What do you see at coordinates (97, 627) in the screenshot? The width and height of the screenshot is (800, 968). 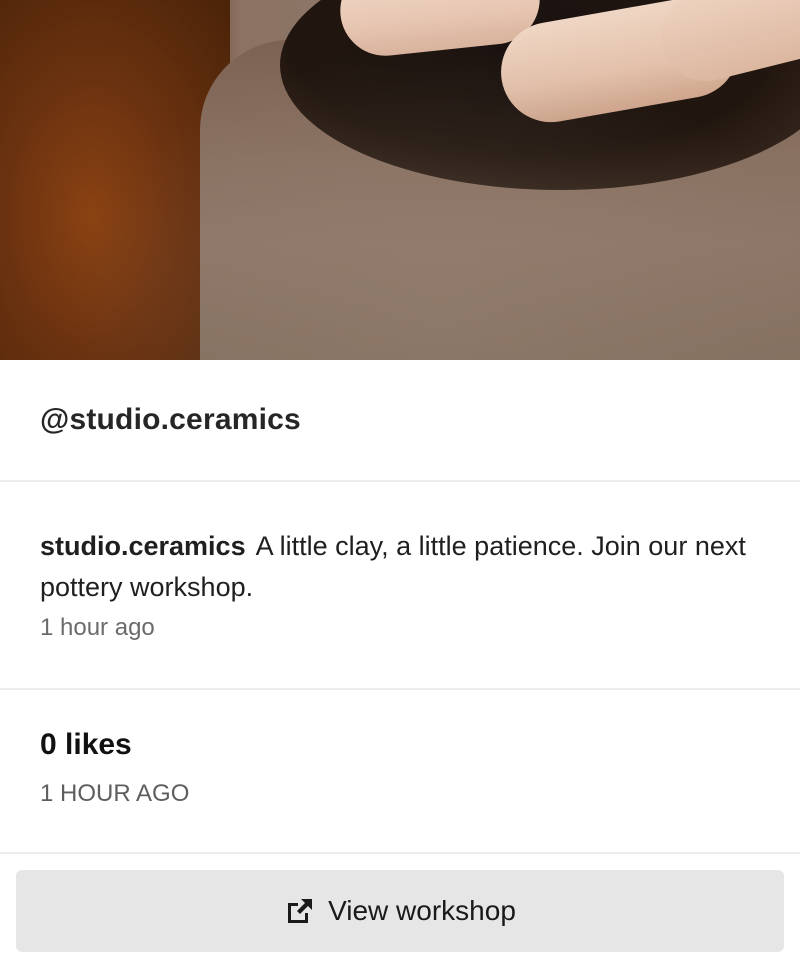 I see `caption-timestamp: 1 hour ago` at bounding box center [97, 627].